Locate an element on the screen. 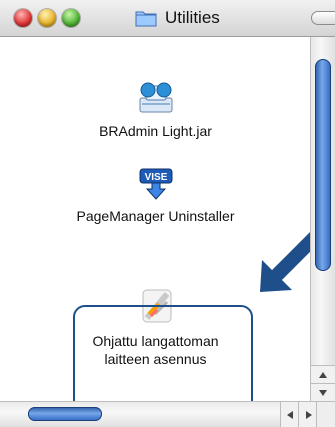  zoom-button is located at coordinates (71, 18).